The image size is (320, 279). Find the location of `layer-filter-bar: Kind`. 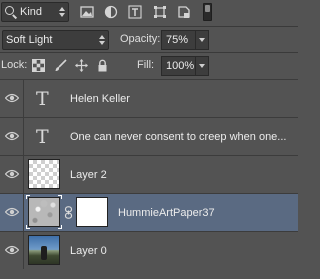

layer-filter-bar: Kind is located at coordinates (149, 13).